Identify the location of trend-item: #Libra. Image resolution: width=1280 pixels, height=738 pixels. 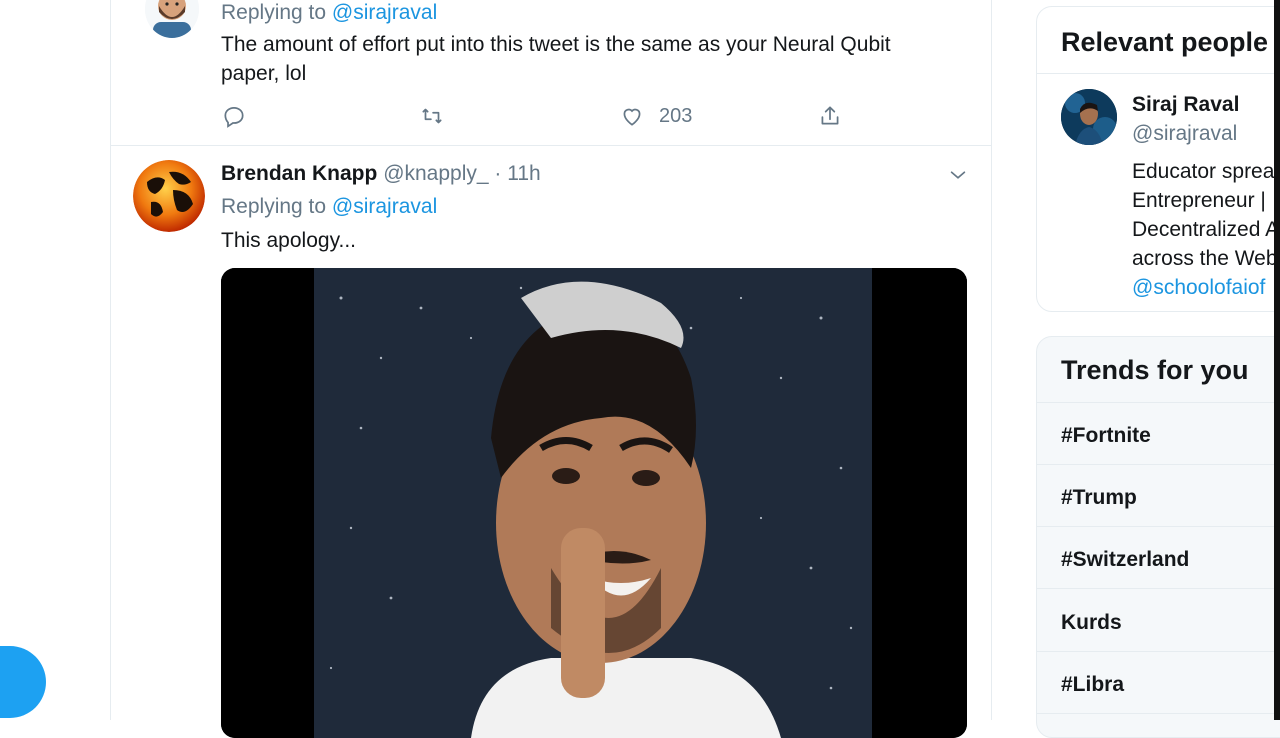
(1092, 685).